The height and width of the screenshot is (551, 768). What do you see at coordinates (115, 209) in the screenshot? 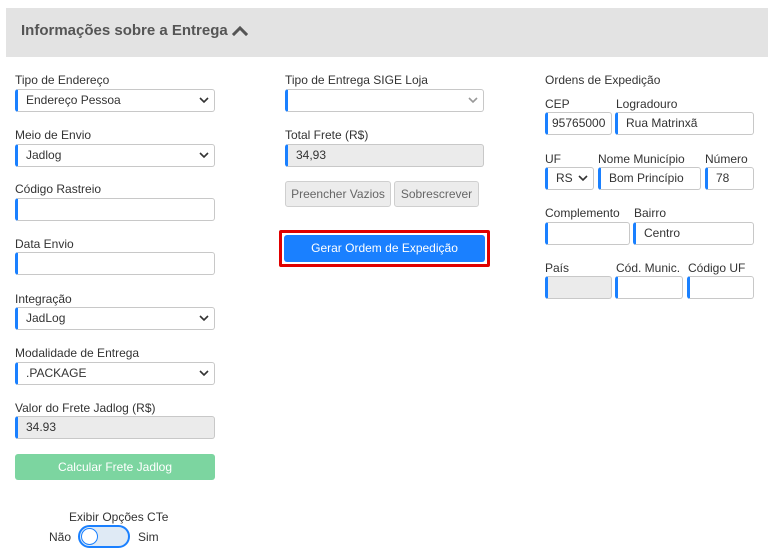
I see `codigo-rastreio-input` at bounding box center [115, 209].